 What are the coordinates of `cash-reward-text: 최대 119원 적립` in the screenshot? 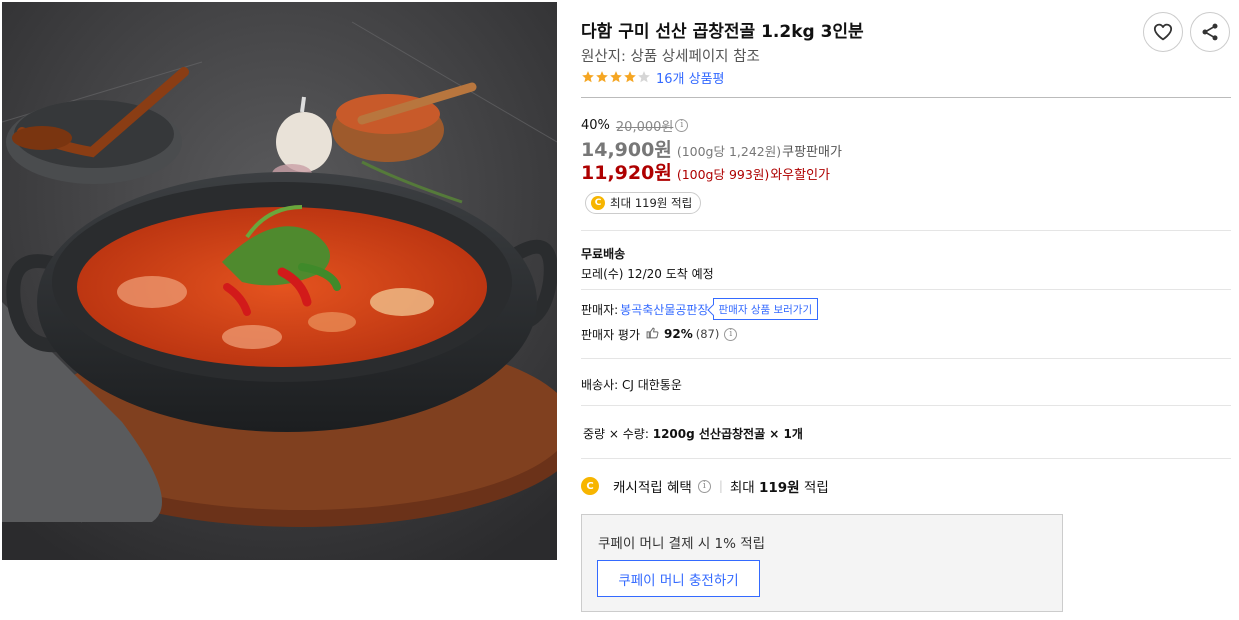 It's located at (651, 203).